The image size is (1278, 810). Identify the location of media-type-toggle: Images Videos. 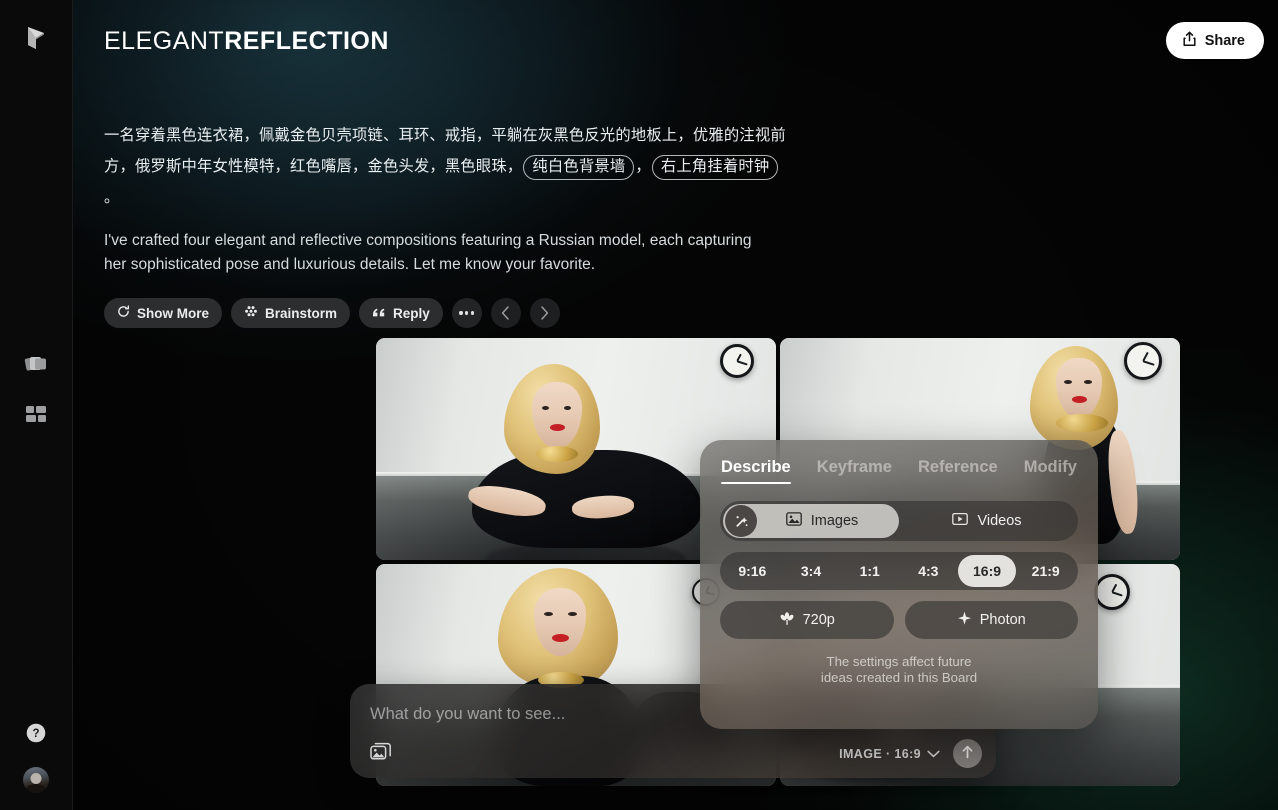
(899, 521).